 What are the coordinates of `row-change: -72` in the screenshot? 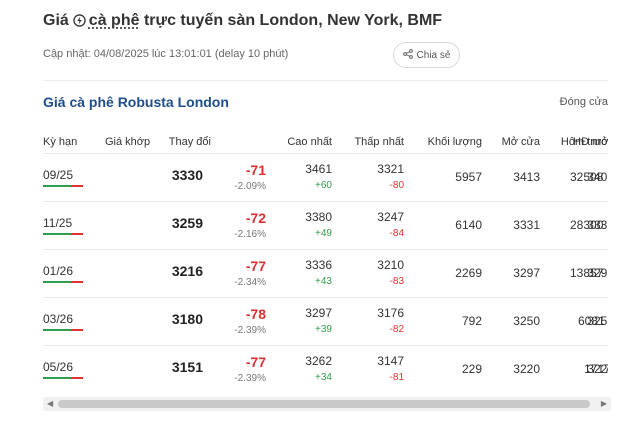 It's located at (255, 218).